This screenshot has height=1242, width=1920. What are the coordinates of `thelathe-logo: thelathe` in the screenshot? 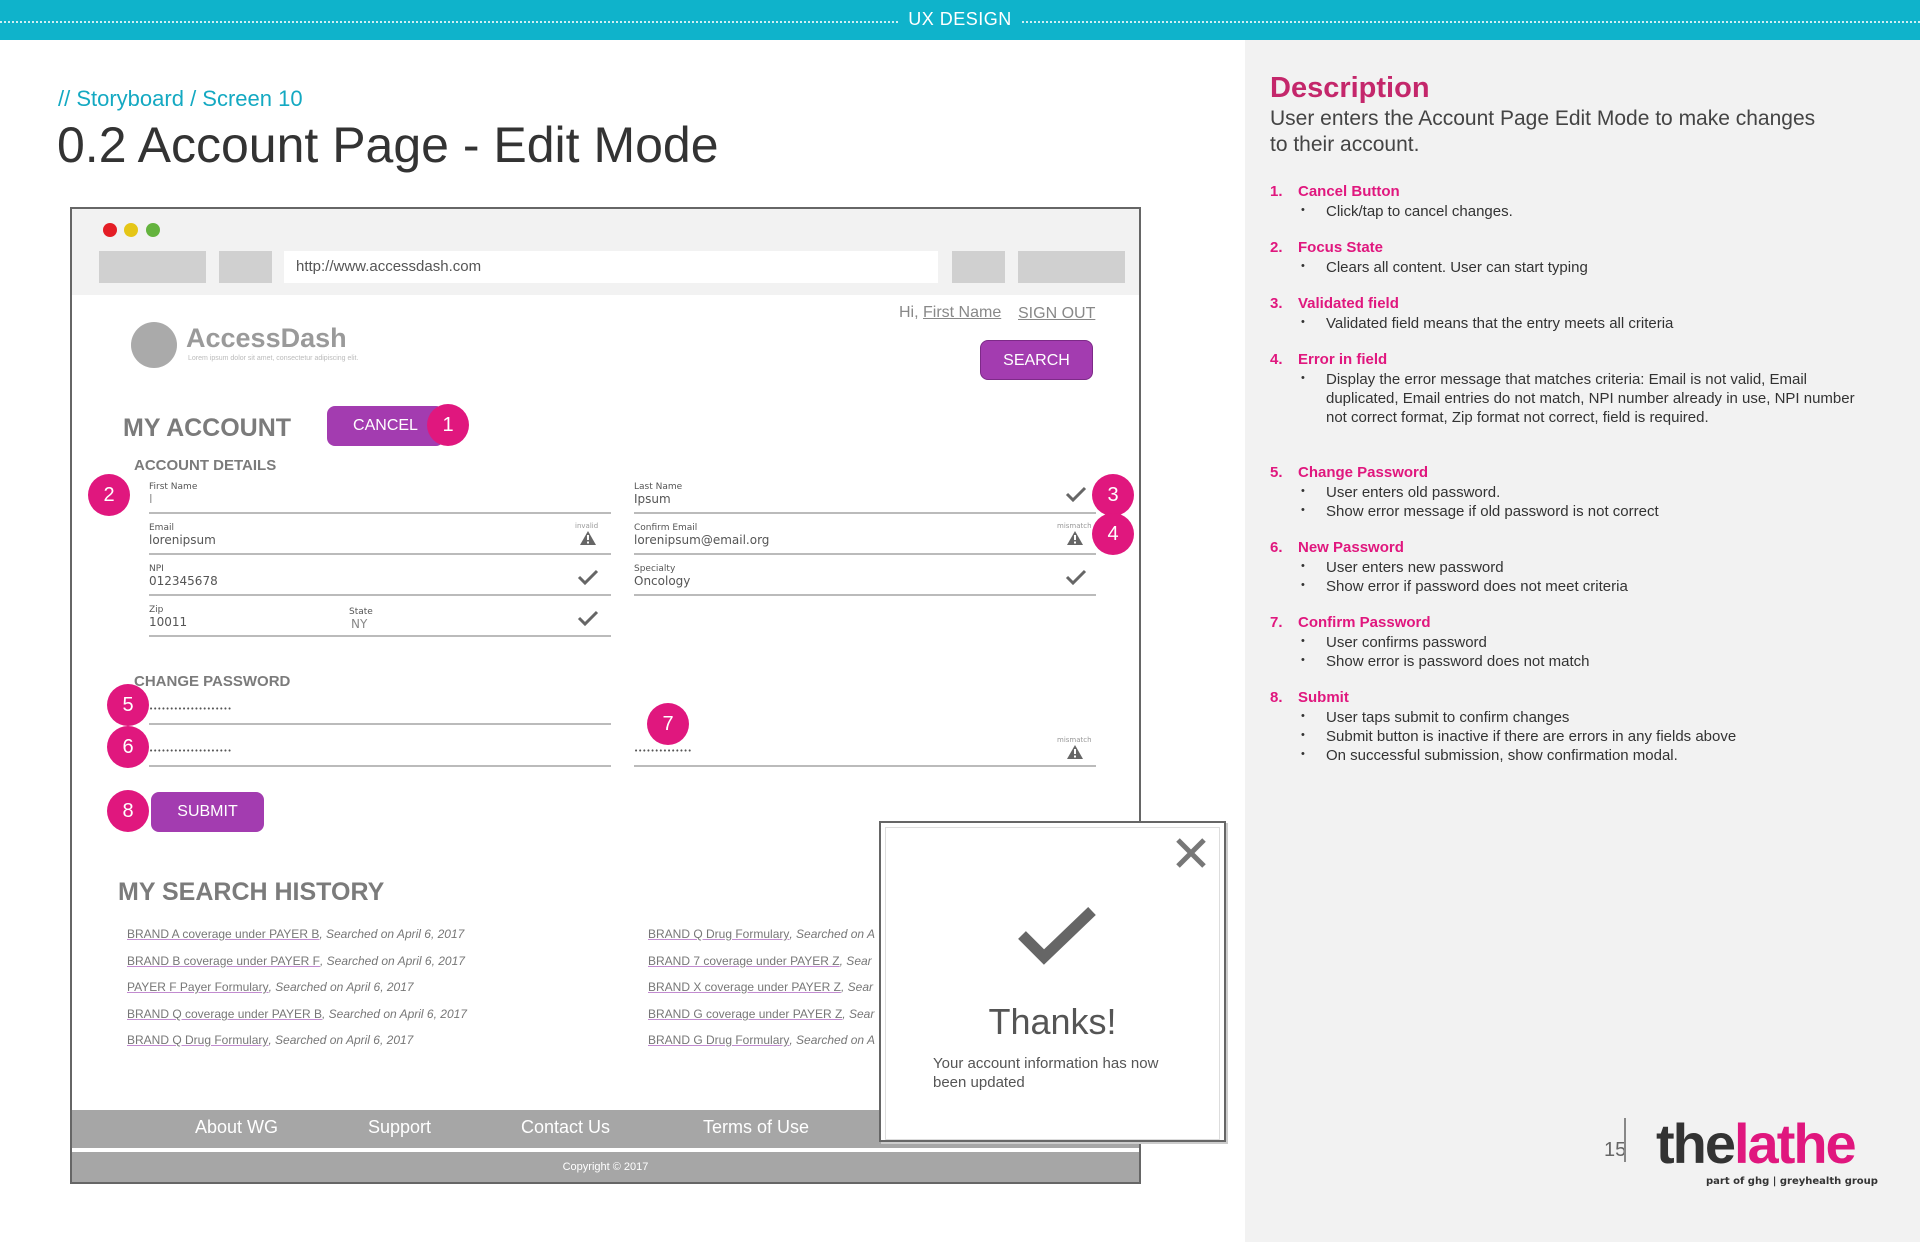 It's located at (1756, 1144).